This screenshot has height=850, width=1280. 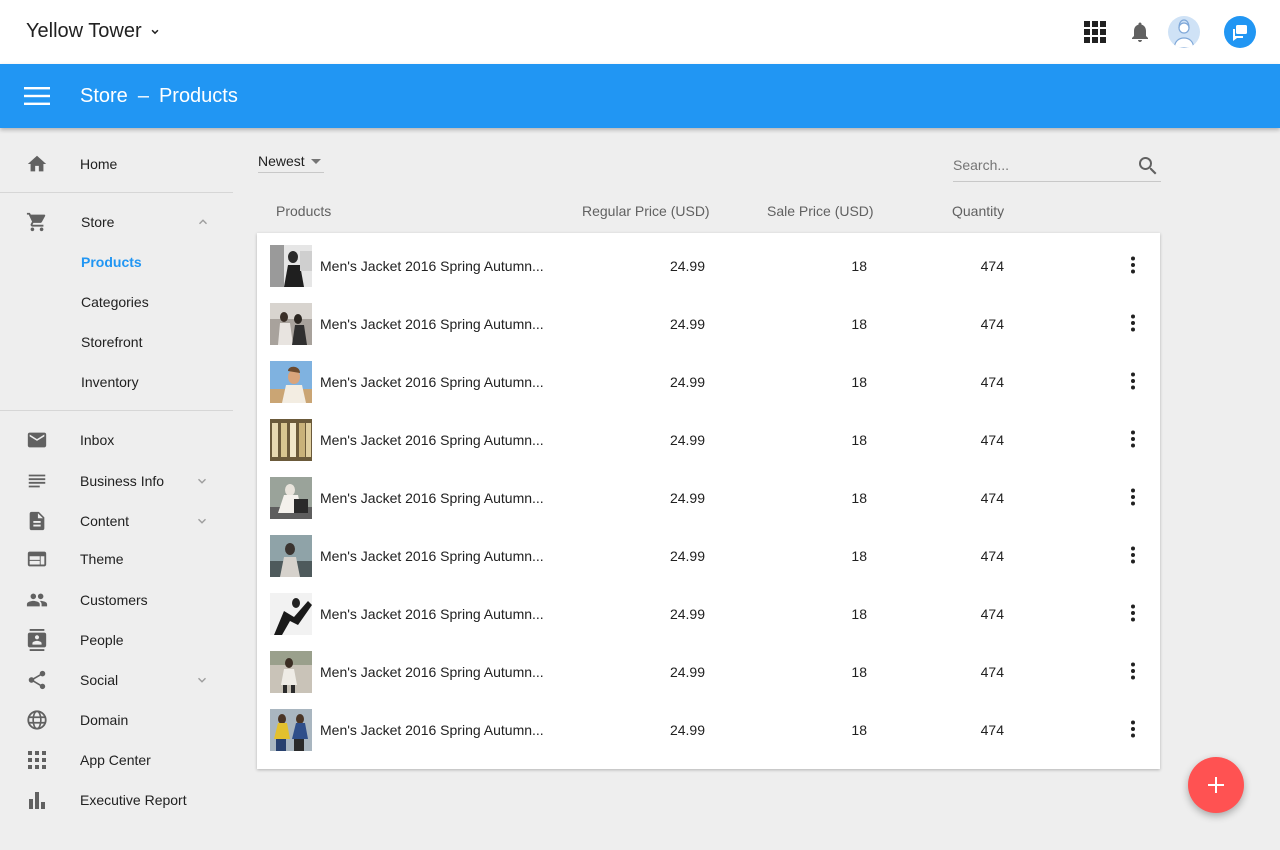 What do you see at coordinates (37, 96) in the screenshot?
I see `hamburger-menu-icon` at bounding box center [37, 96].